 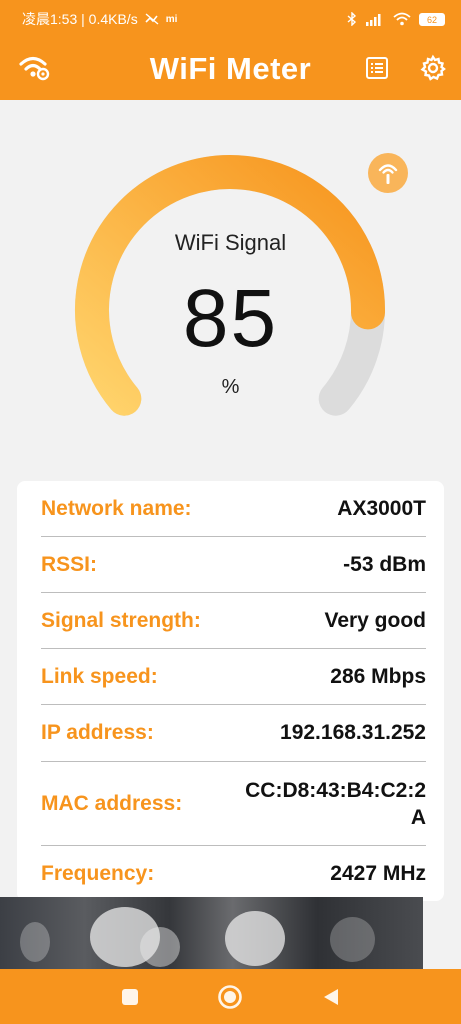 I want to click on wifi-status-icon, so click(x=402, y=19).